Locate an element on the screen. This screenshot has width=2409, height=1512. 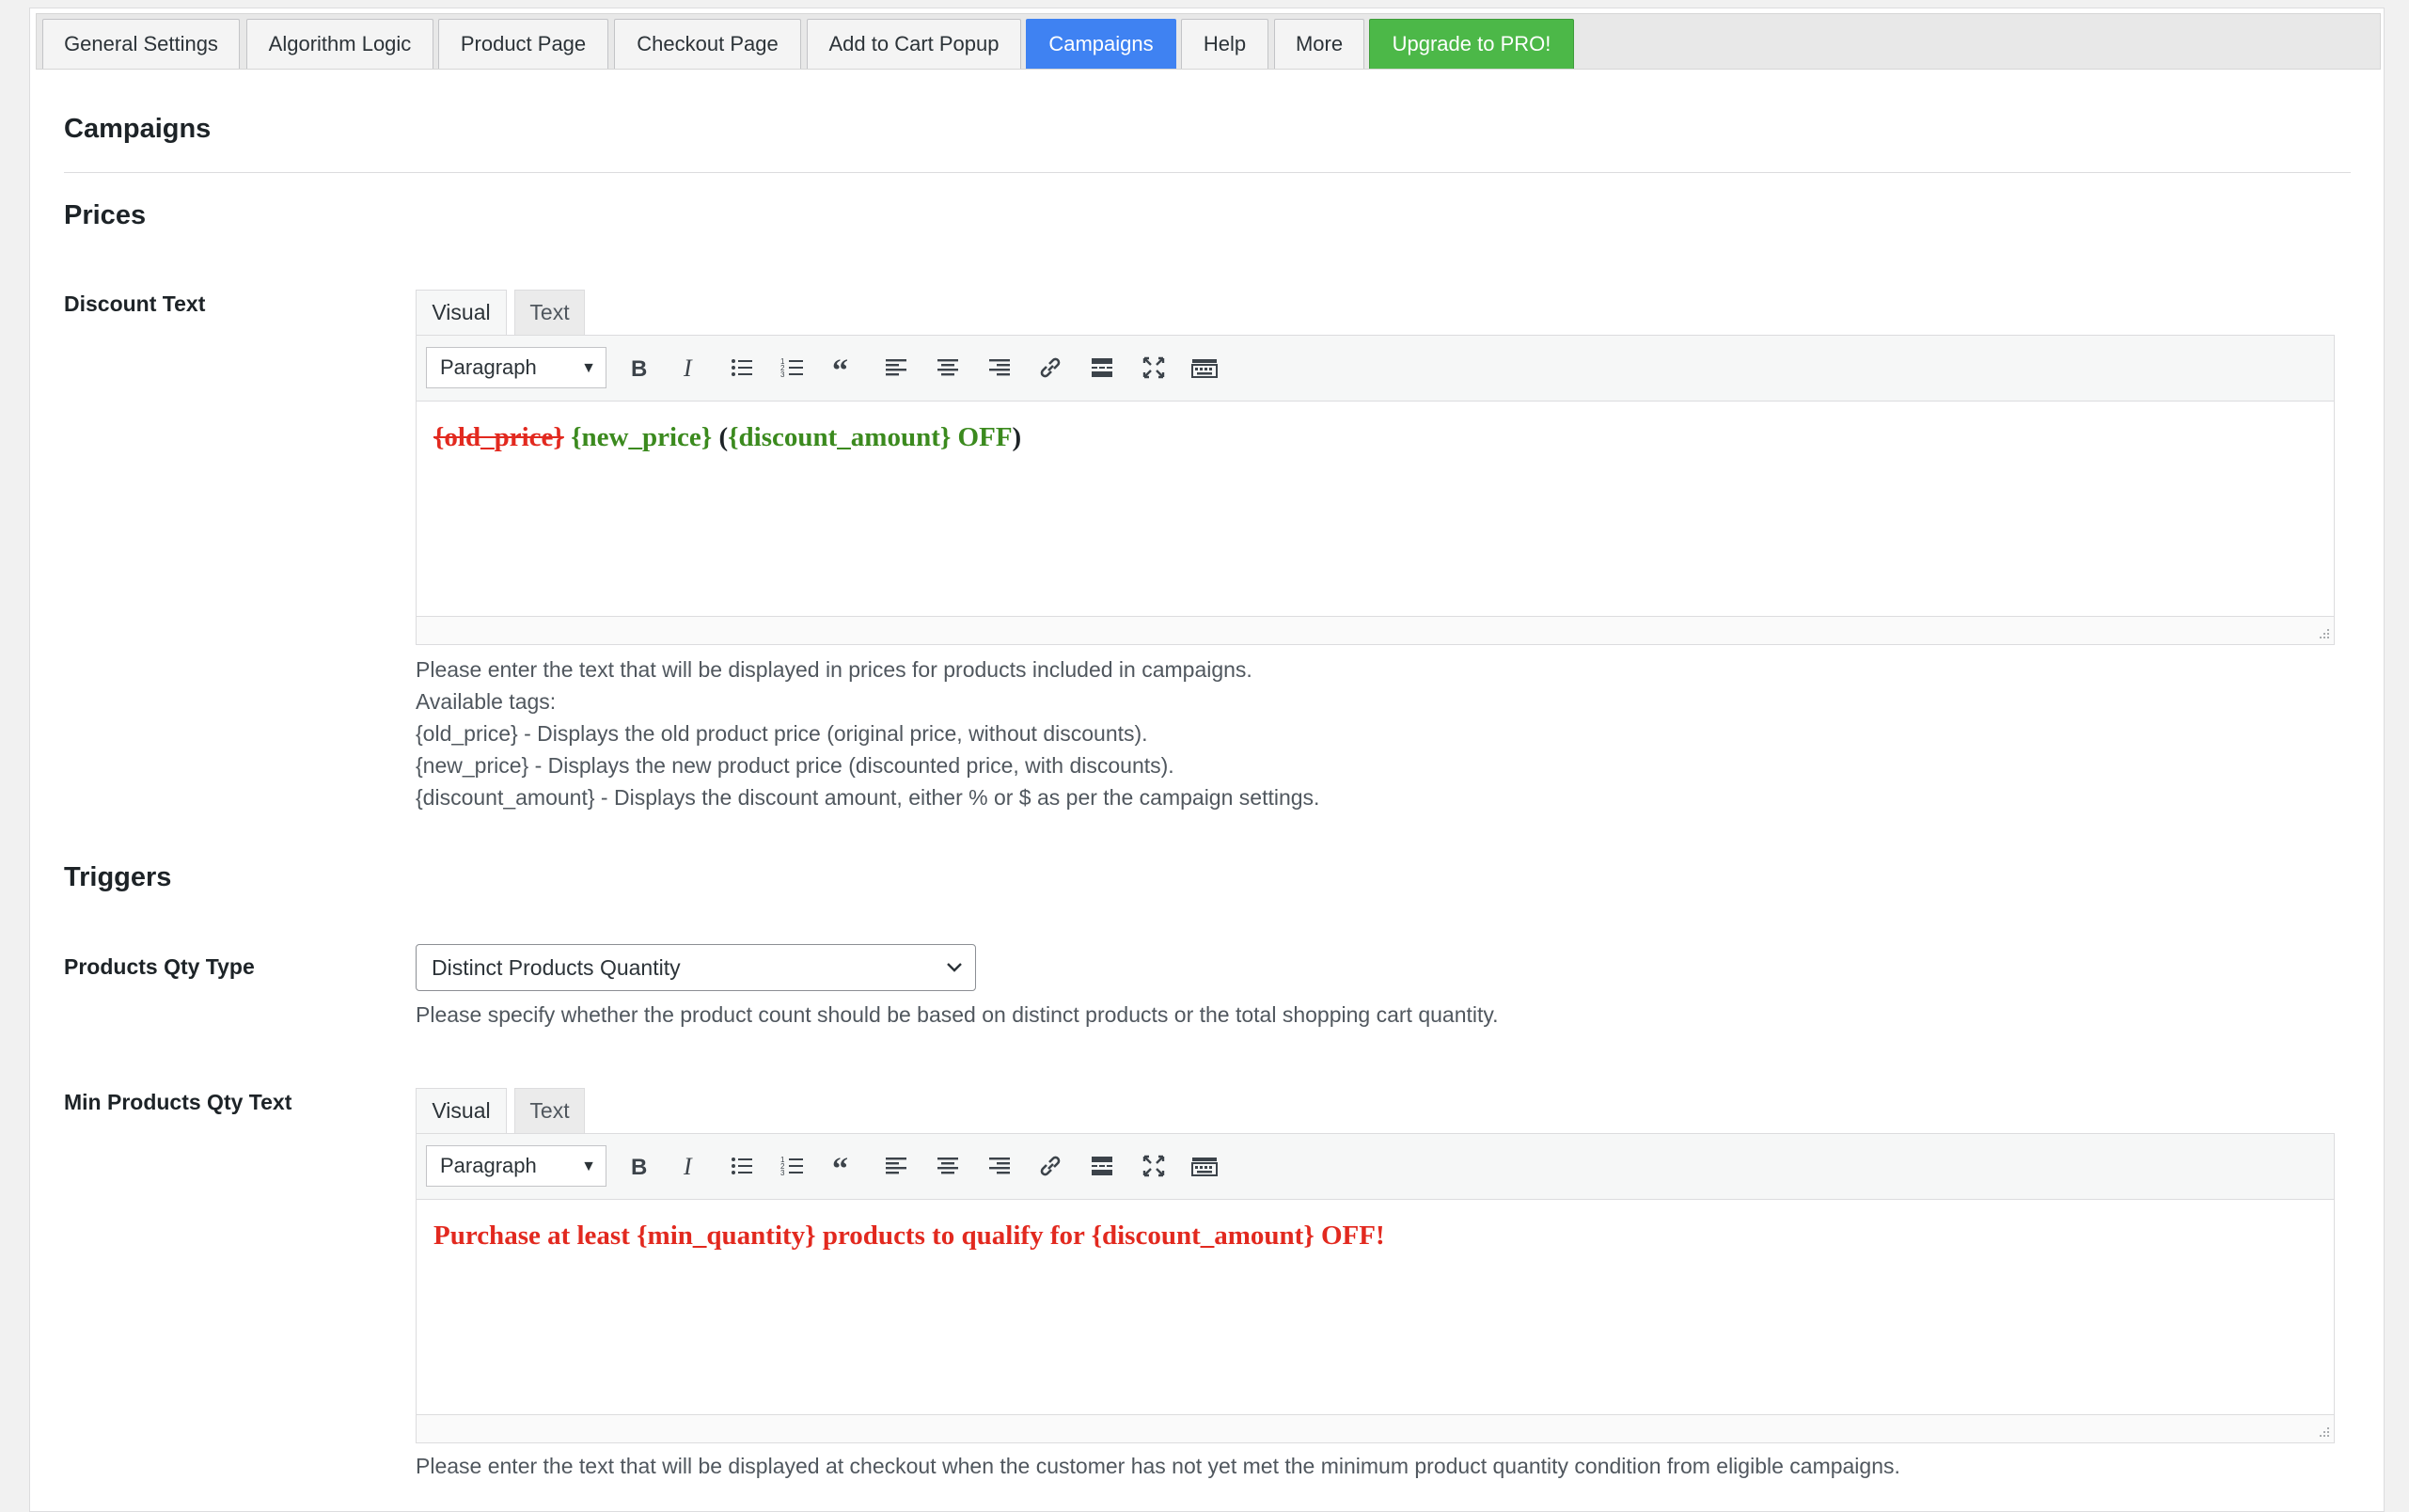
select-value: Distinct Products Quantity is located at coordinates (556, 967).